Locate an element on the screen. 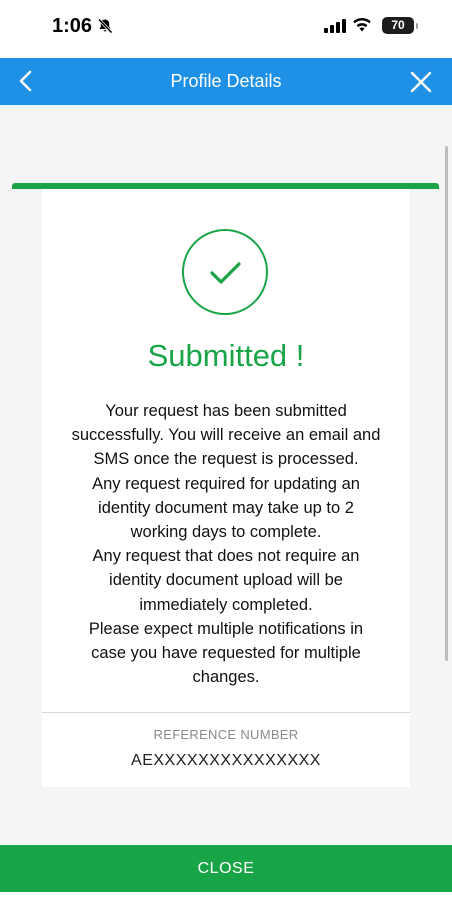  check-icon is located at coordinates (225, 275).